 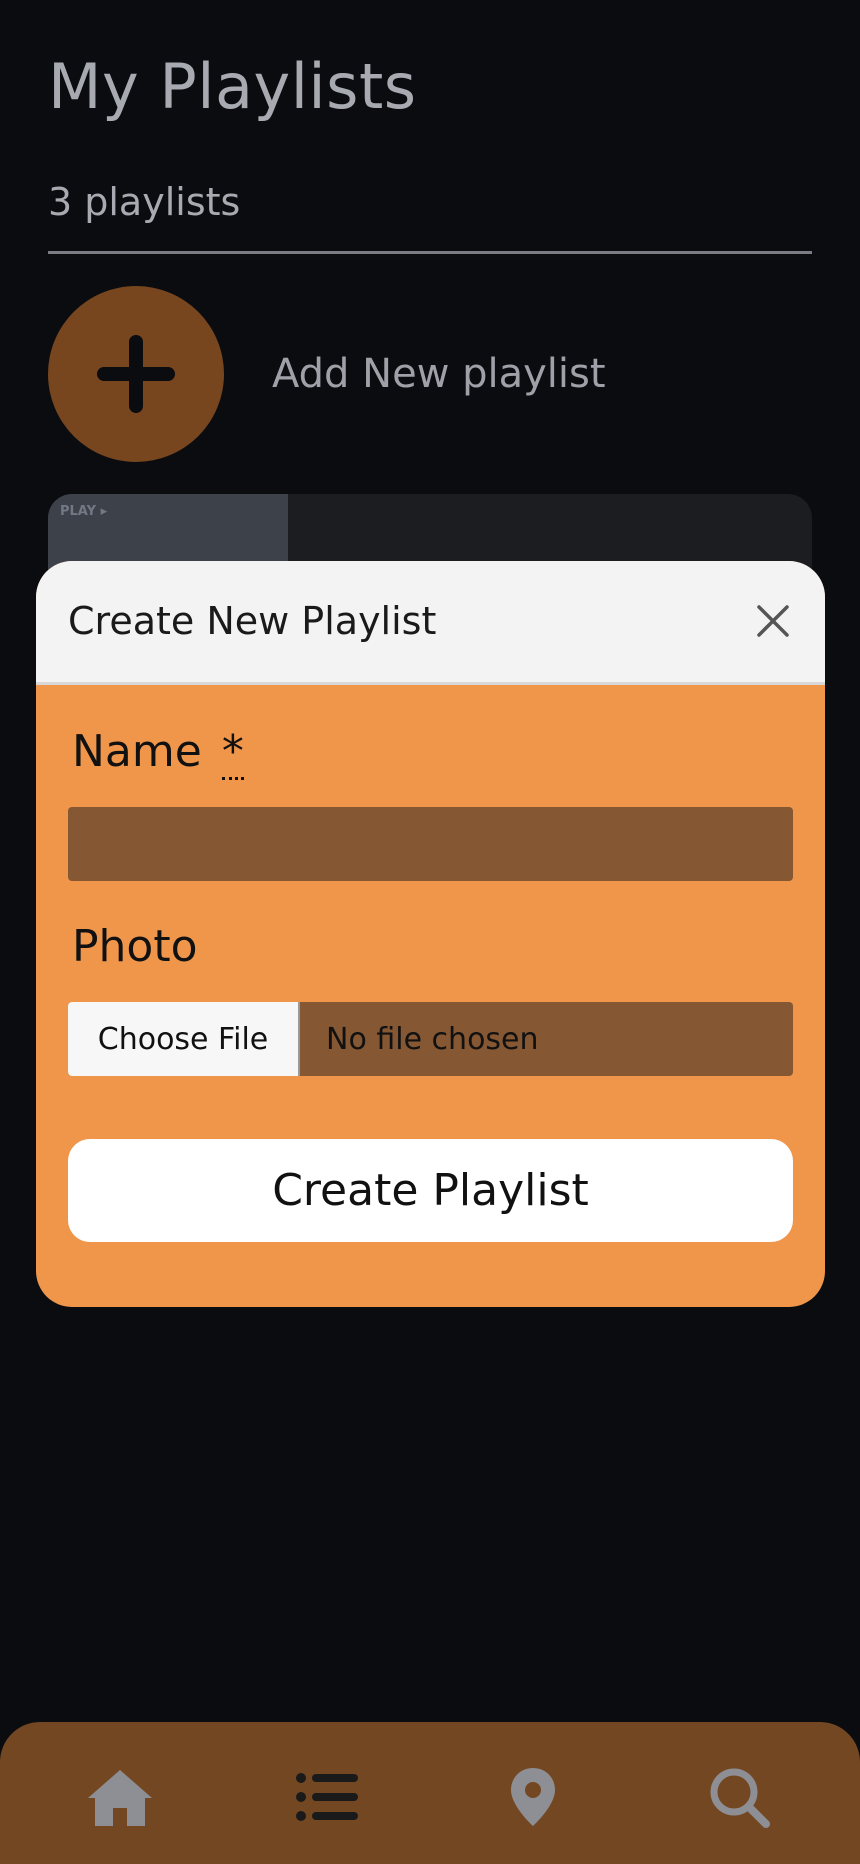 What do you see at coordinates (232, 753) in the screenshot?
I see `required-mark: *` at bounding box center [232, 753].